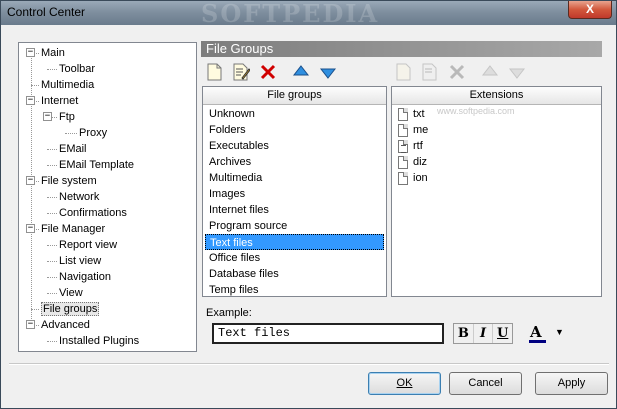  I want to click on new-extension-button, so click(403, 72).